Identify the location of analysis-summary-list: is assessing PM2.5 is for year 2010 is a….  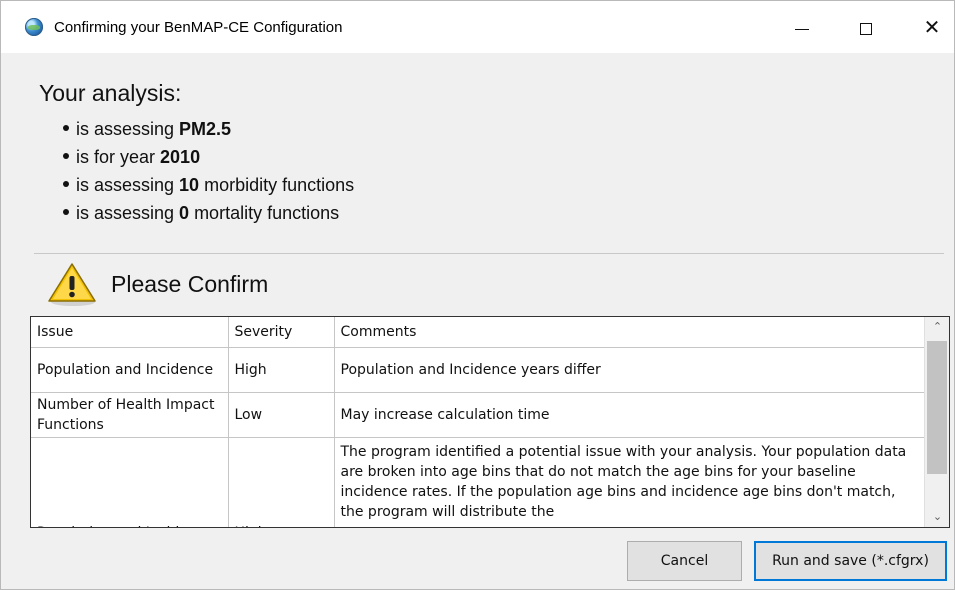
(208, 172).